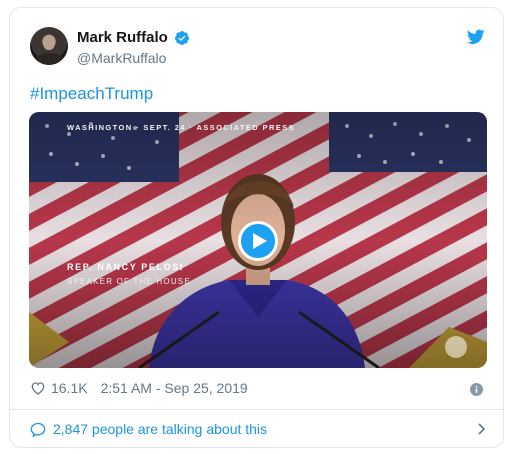 The image size is (513, 454). I want to click on heart-icon, so click(38, 388).